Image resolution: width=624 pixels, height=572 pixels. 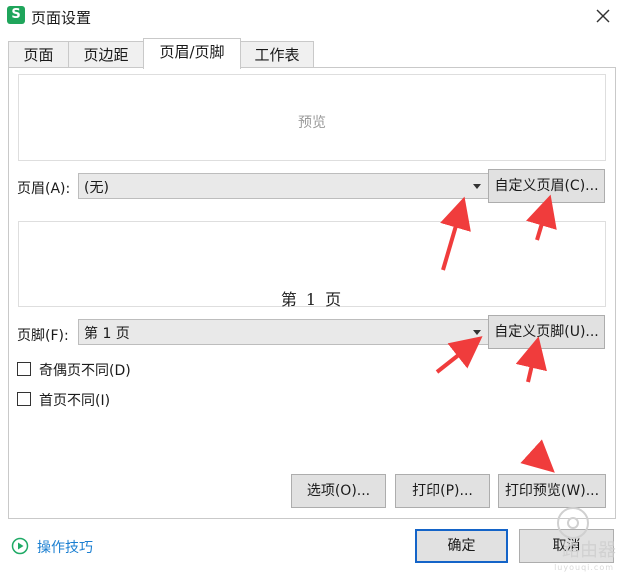 What do you see at coordinates (589, 550) in the screenshot?
I see `watermark-text: 路由器` at bounding box center [589, 550].